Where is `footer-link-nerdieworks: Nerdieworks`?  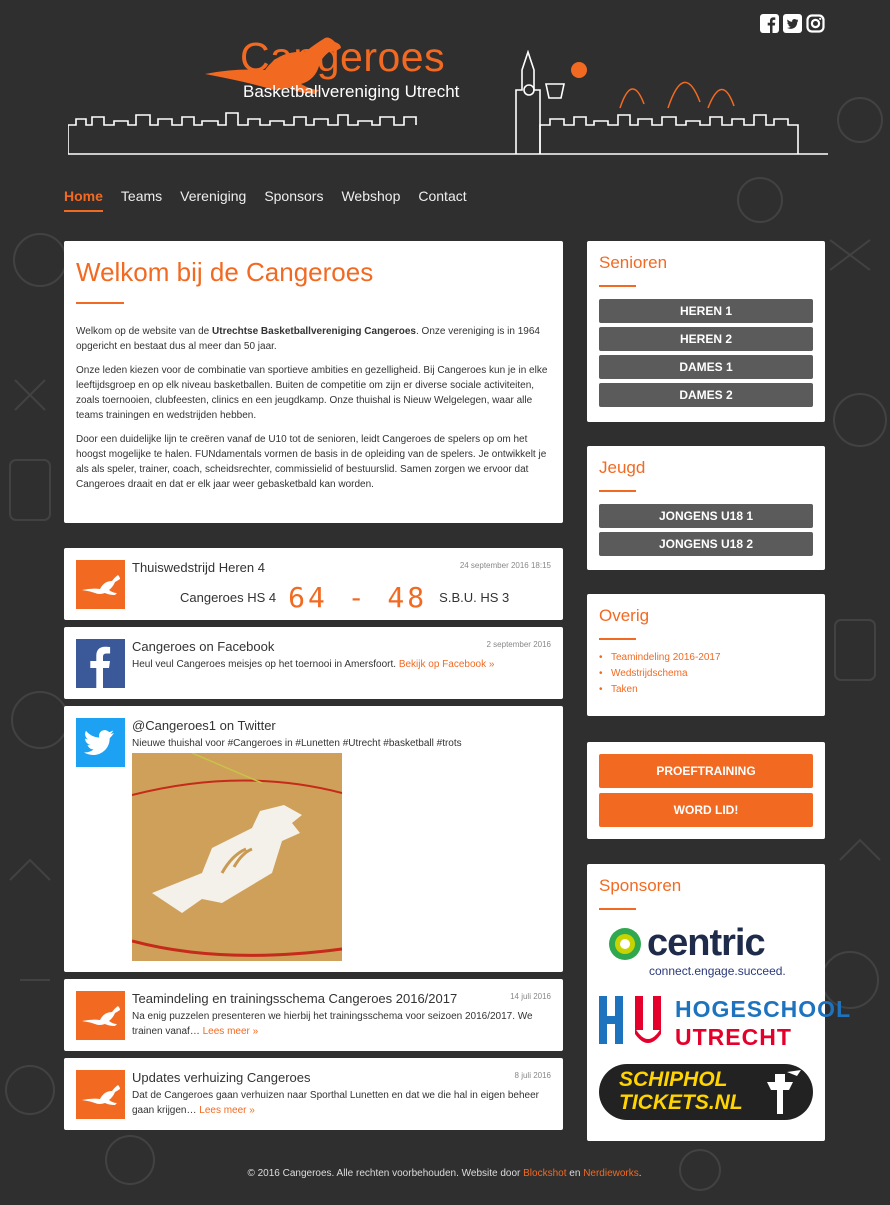
footer-link-nerdieworks: Nerdieworks is located at coordinates (611, 1173).